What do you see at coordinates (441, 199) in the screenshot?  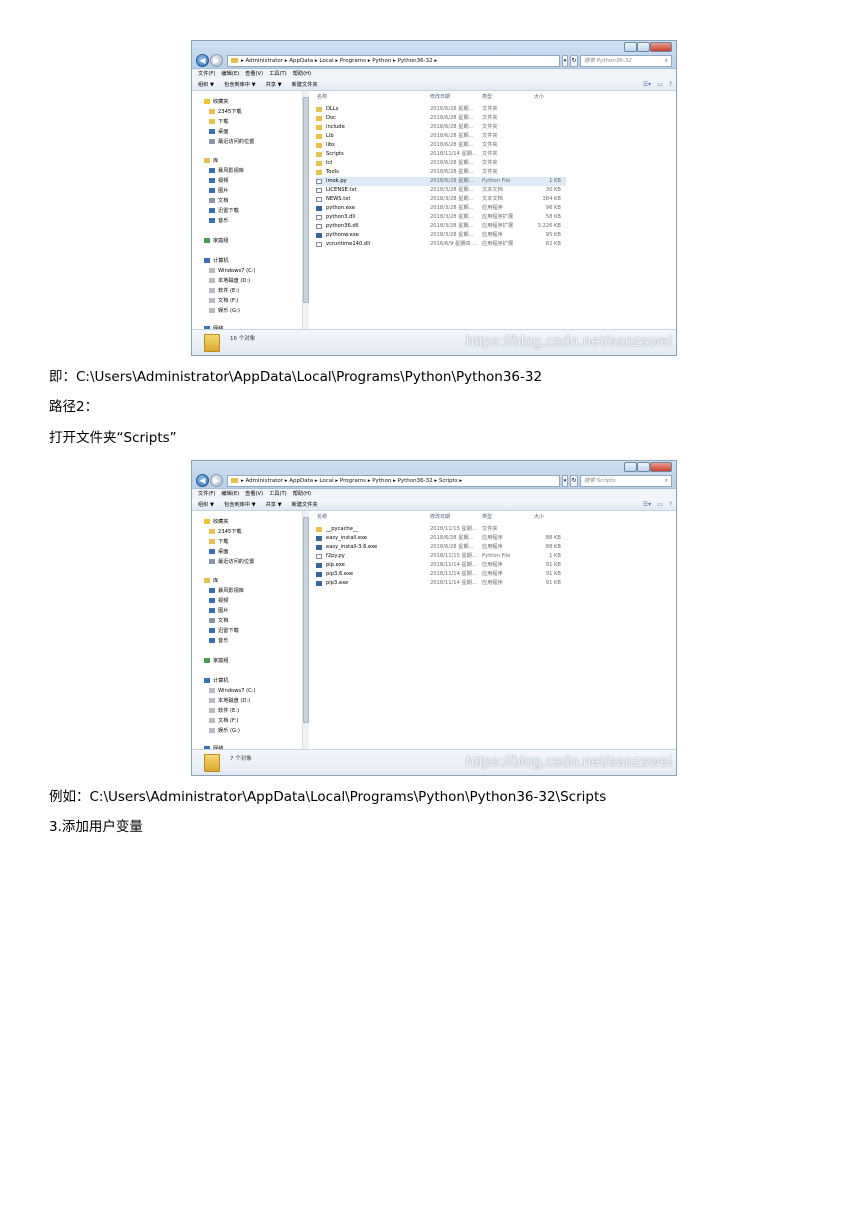 I see `file-row: NEWS.txt 2018/3/28 星期... 文本文档 384 KB` at bounding box center [441, 199].